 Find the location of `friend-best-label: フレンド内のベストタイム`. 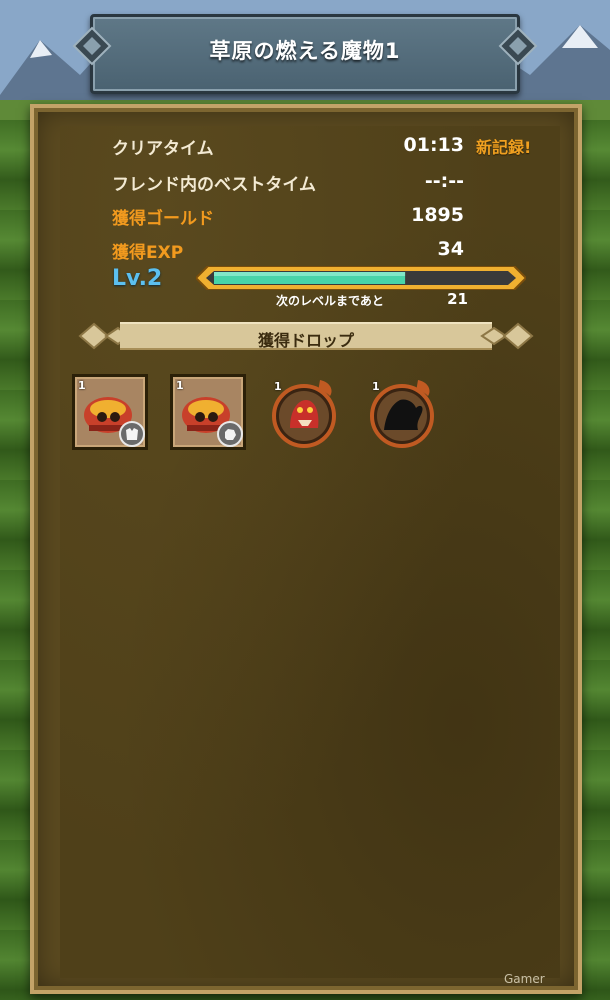

friend-best-label: フレンド内のベストタイム is located at coordinates (214, 185).